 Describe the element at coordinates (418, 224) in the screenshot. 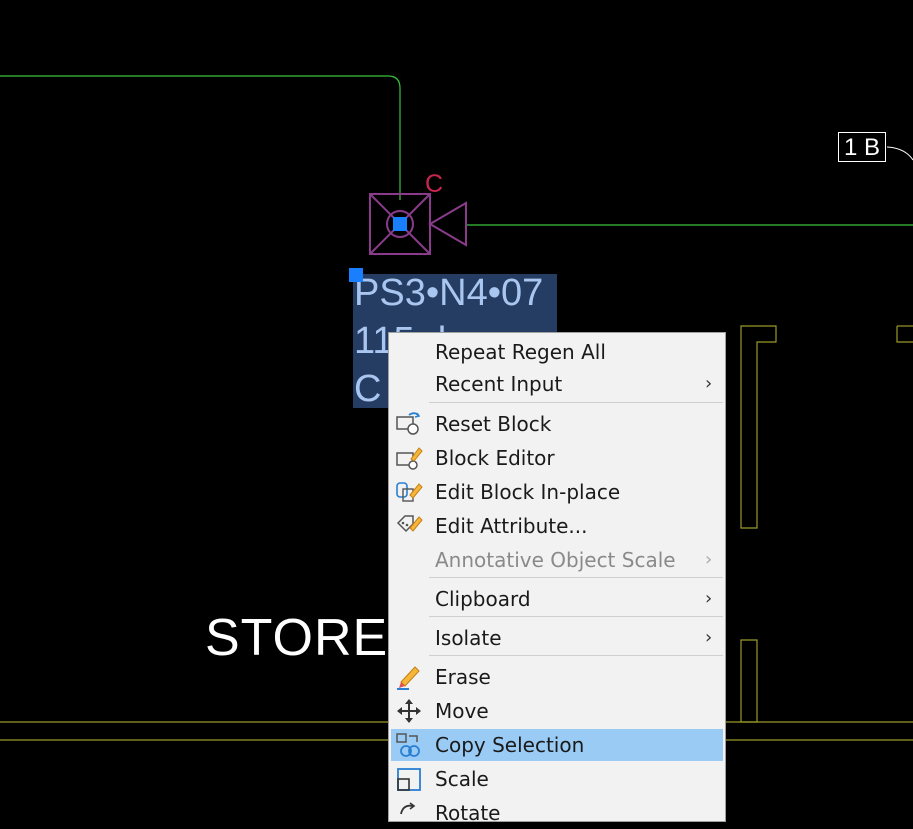

I see `camera-symbol` at that location.